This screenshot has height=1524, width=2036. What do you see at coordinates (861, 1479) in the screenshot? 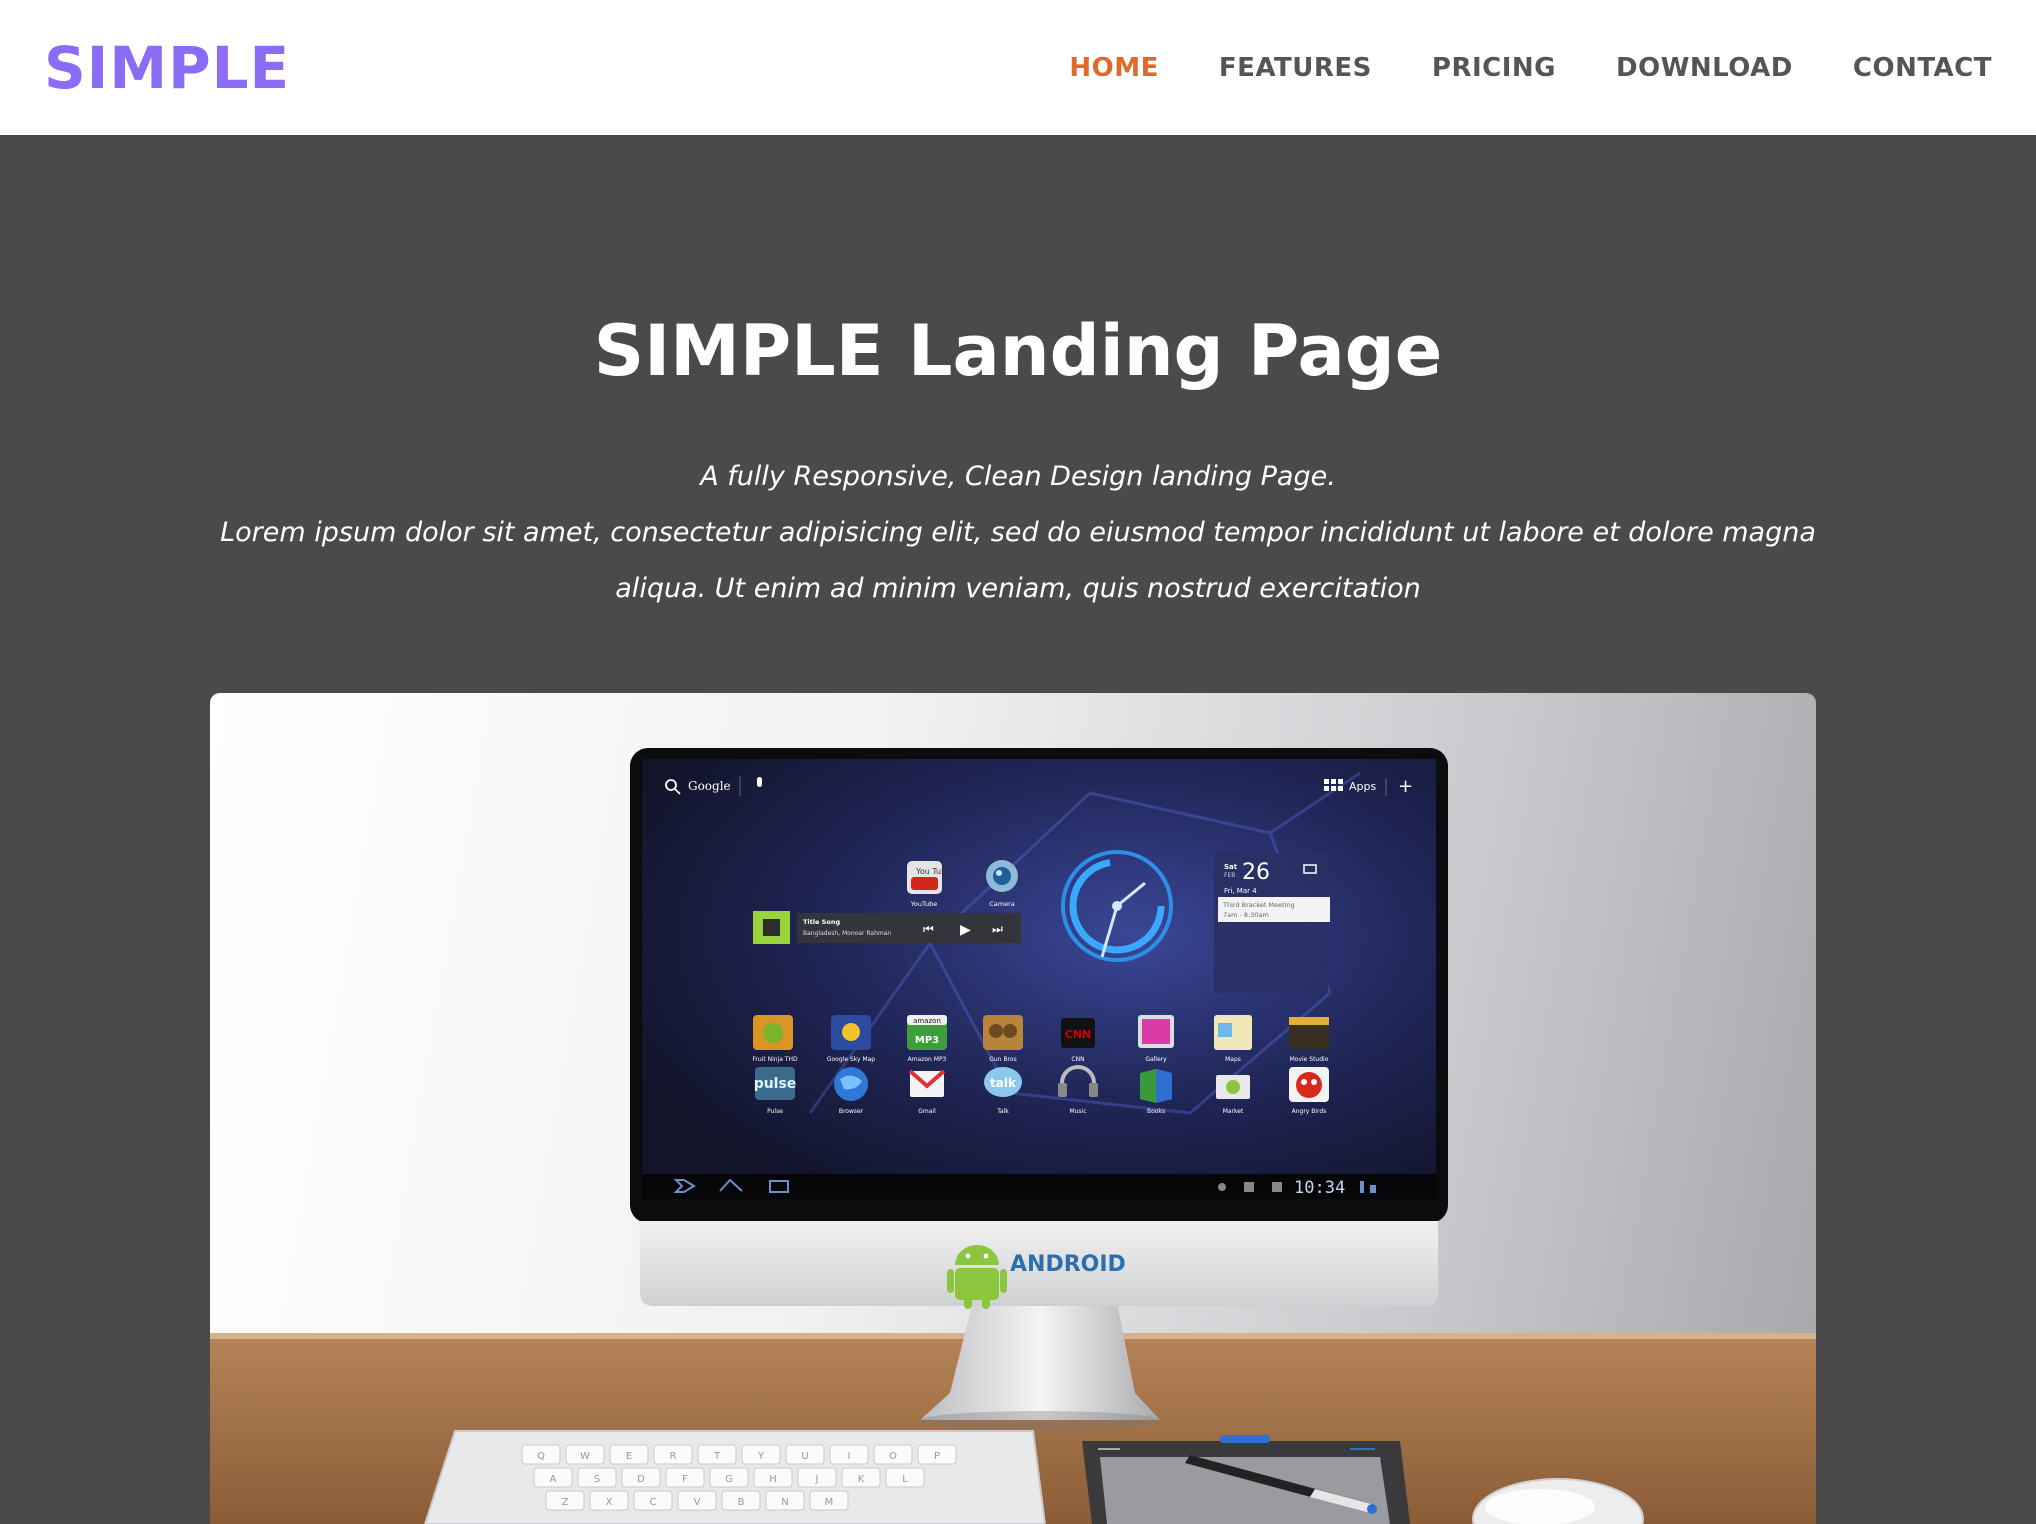
I see `keyboard-key-label: K` at bounding box center [861, 1479].